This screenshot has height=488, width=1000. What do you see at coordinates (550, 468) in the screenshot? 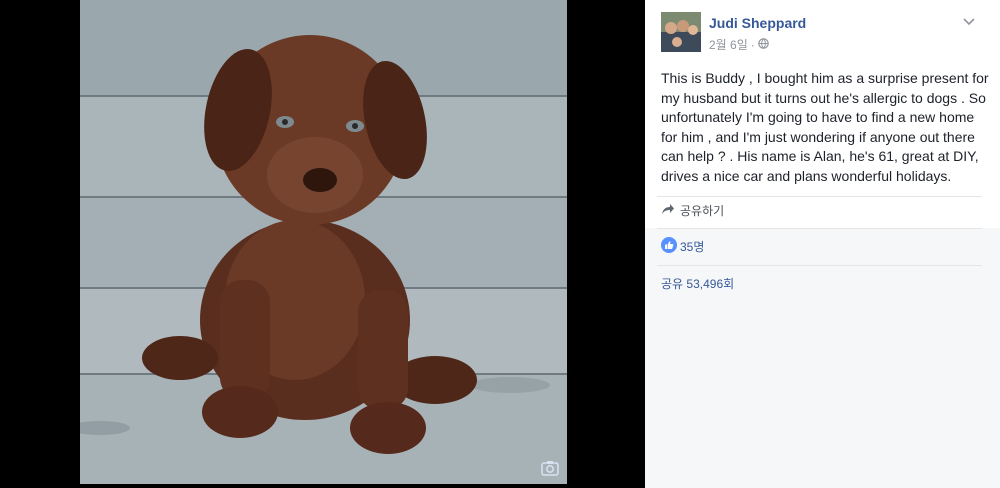
I see `camera-icon` at bounding box center [550, 468].